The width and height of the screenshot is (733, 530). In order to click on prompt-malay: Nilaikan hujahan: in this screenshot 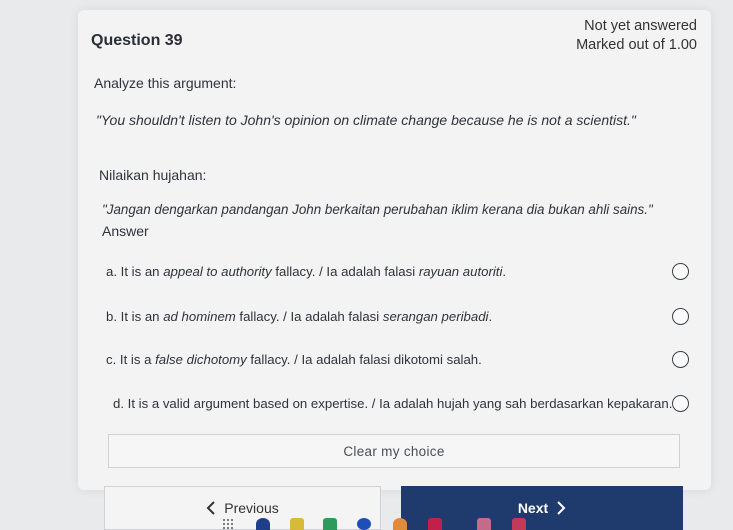, I will do `click(153, 175)`.